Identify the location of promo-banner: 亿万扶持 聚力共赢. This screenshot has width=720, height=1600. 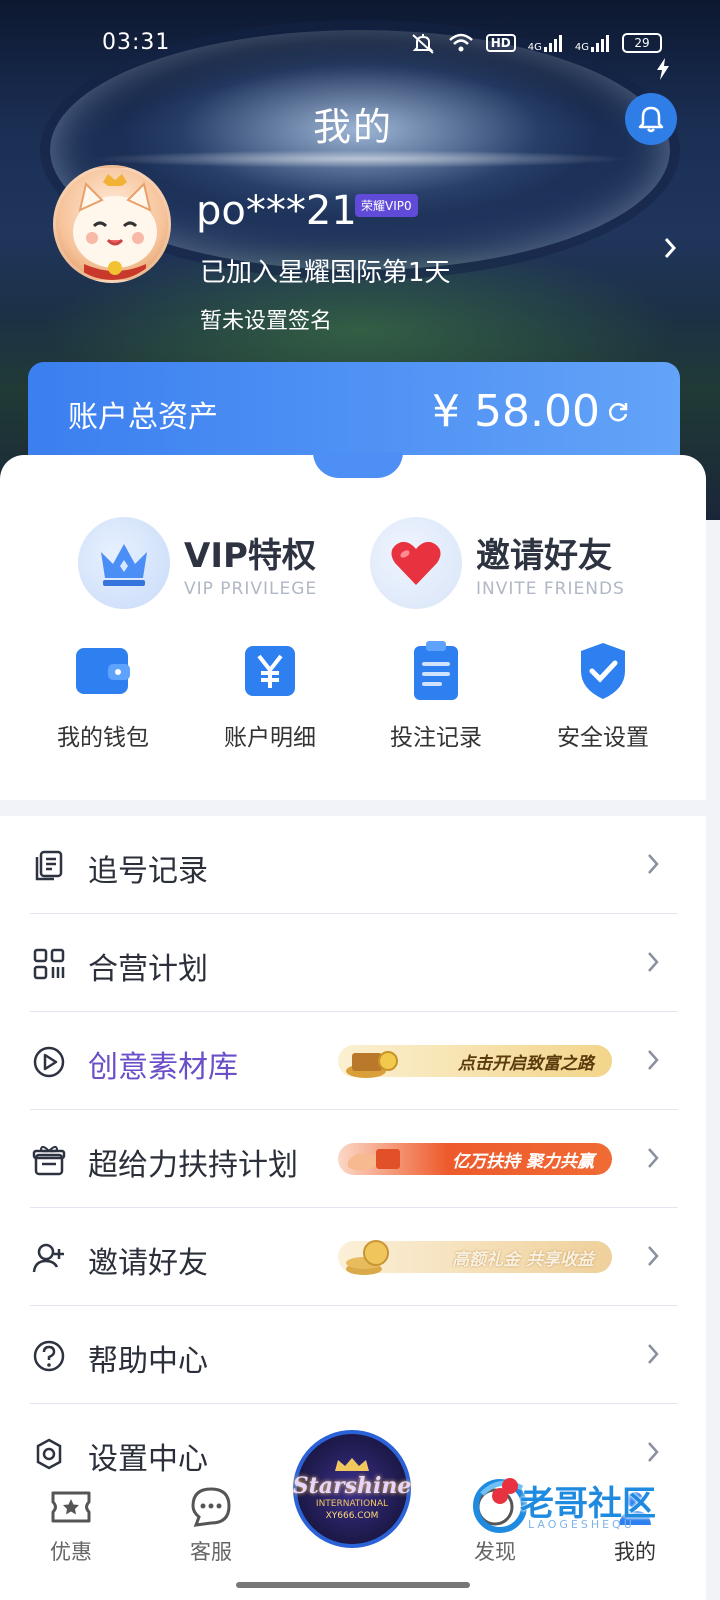
(475, 1159).